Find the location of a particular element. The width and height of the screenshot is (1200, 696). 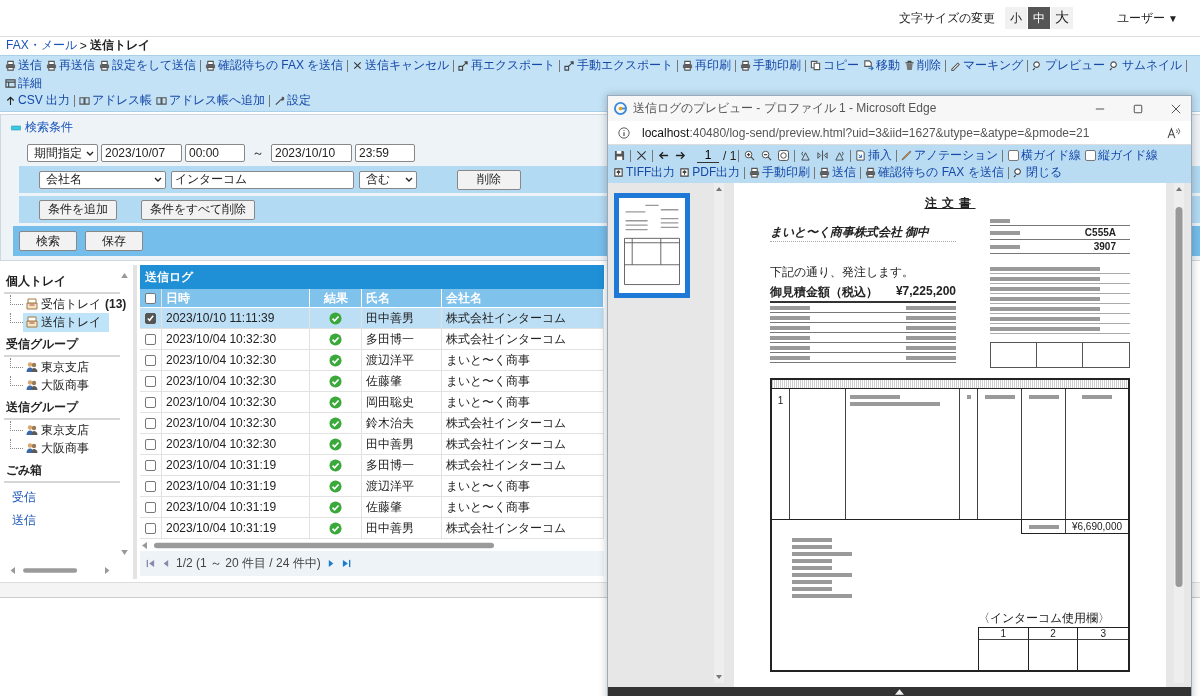

toolbar-button: アドレス帳 is located at coordinates (115, 100).